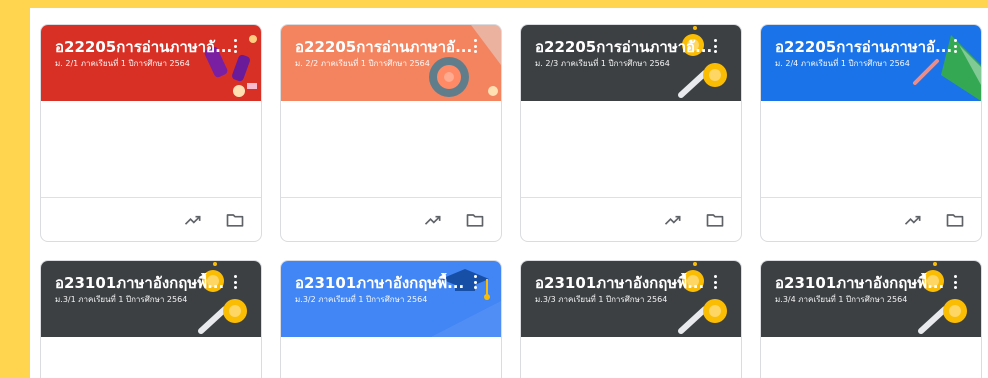 Image resolution: width=988 pixels, height=378 pixels. I want to click on class-section: ม.3/4 ภาคเรียนที่ 1 ปีการศึกษา 2564, so click(841, 299).